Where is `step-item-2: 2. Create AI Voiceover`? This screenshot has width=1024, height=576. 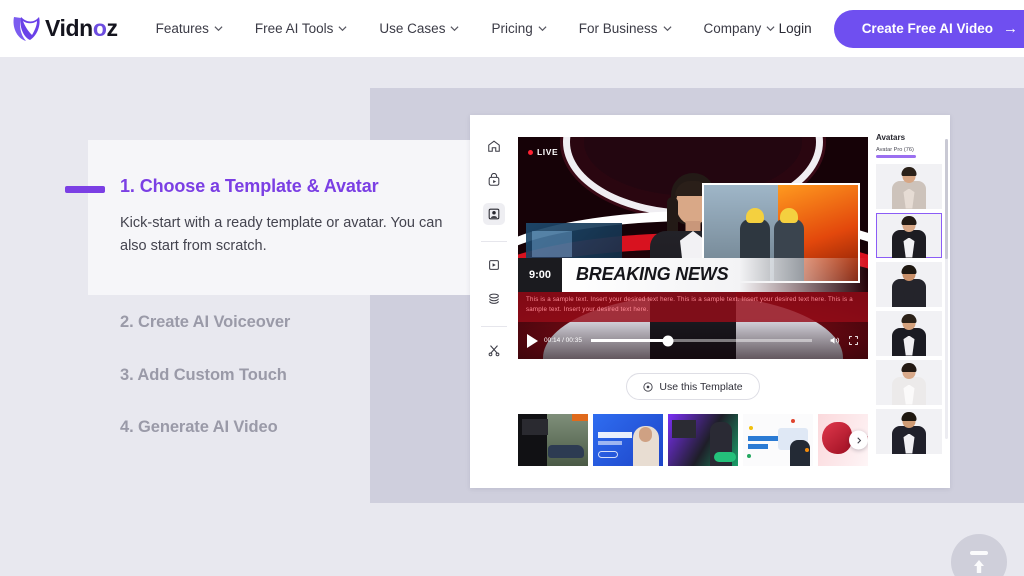 step-item-2: 2. Create AI Voiceover is located at coordinates (205, 322).